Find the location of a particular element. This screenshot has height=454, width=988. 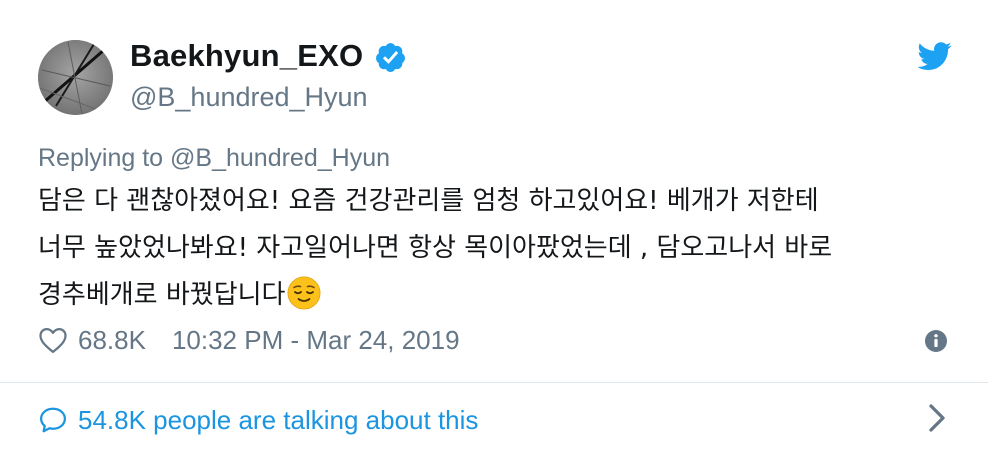

chevron-right-icon is located at coordinates (937, 418).